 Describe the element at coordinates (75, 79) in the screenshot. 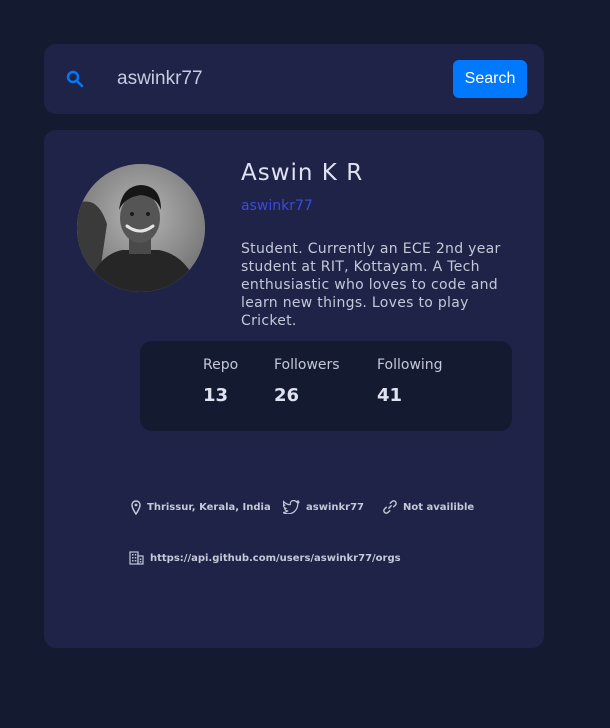

I see `search-icon` at that location.